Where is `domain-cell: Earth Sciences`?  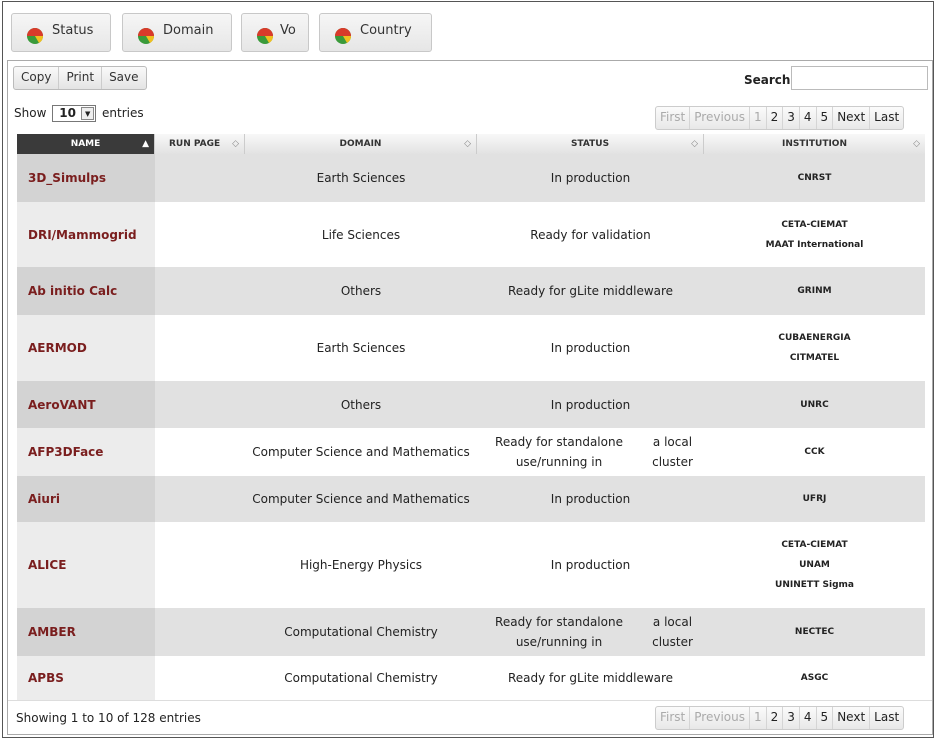
domain-cell: Earth Sciences is located at coordinates (361, 348).